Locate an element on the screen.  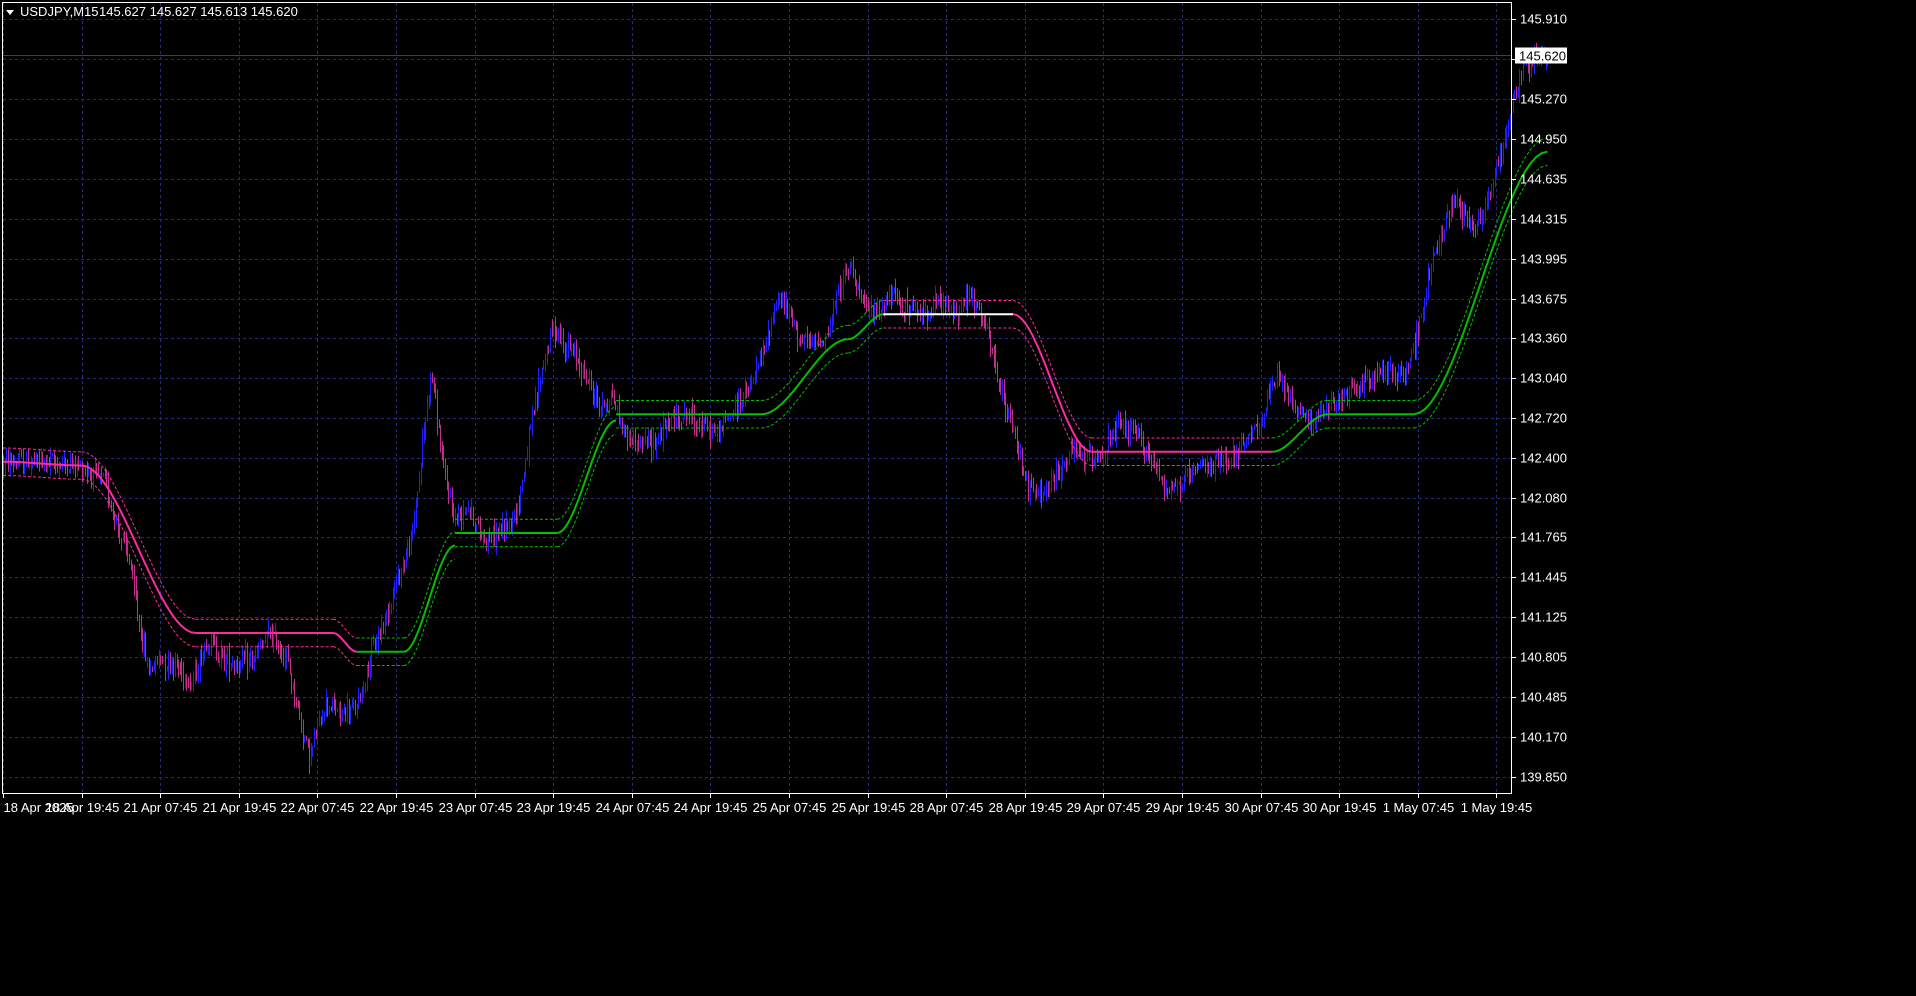
time-tick-label: 23 Apr 07:45 is located at coordinates (476, 807).